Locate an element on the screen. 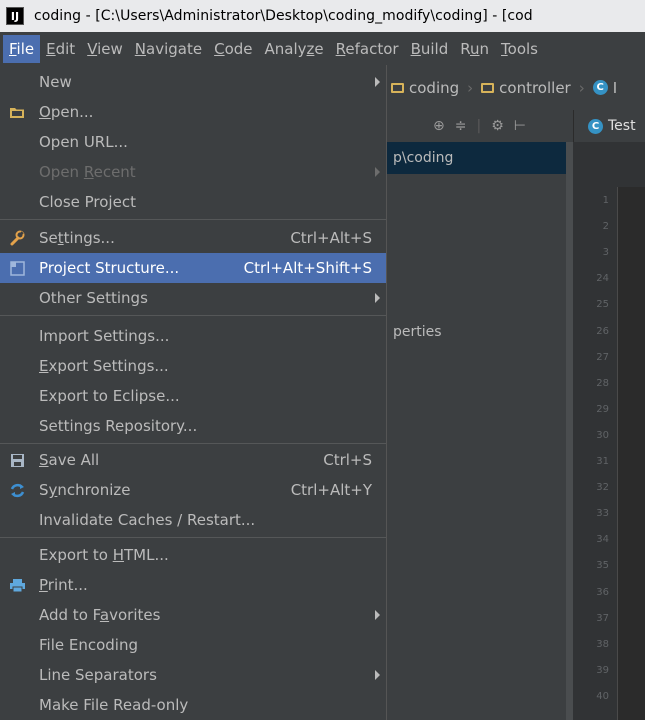 The height and width of the screenshot is (720, 645). menu-item-label: New is located at coordinates (55, 82).